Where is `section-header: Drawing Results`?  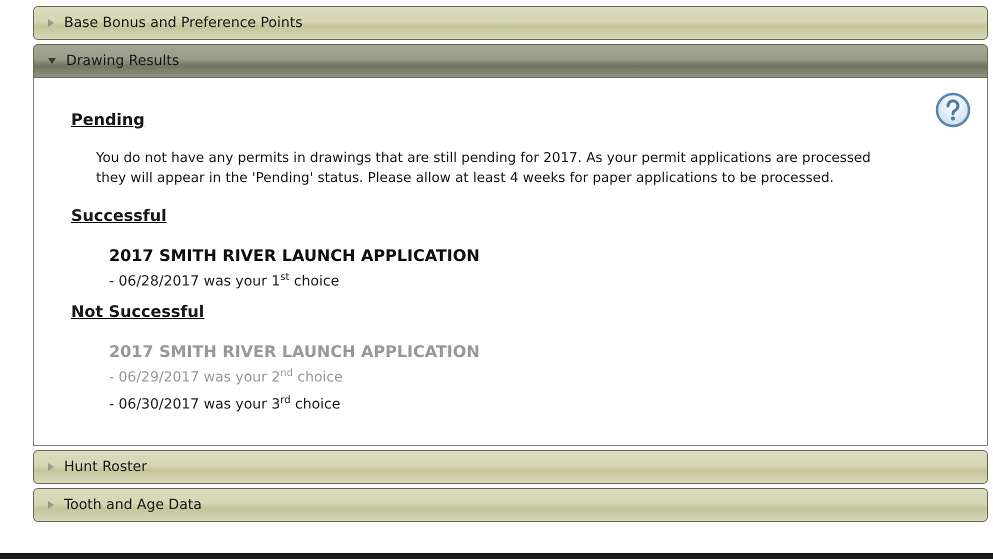
section-header: Drawing Results is located at coordinates (510, 61).